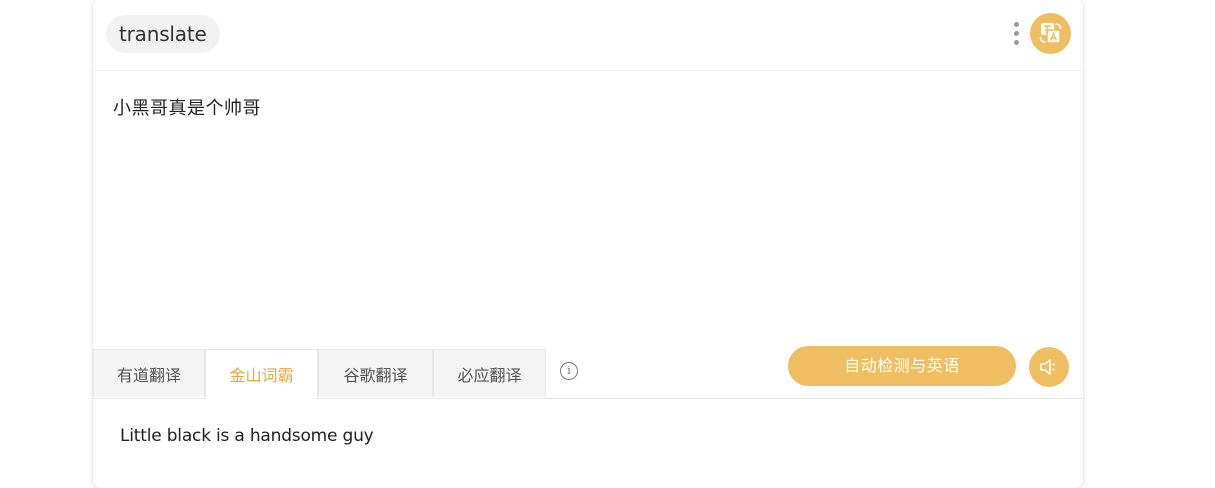 Image resolution: width=1215 pixels, height=488 pixels. I want to click on vertical-ellipsis-icon, so click(1016, 34).